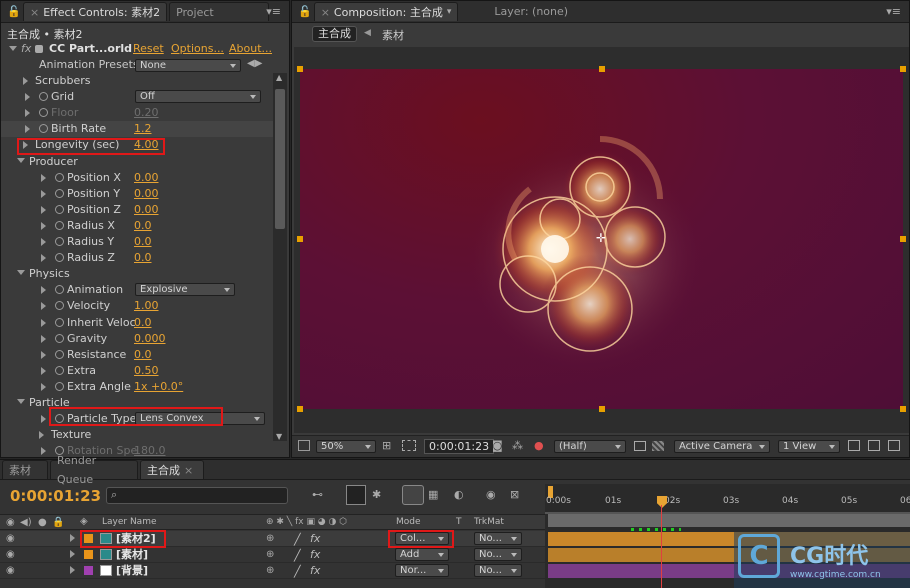  What do you see at coordinates (197, 495) in the screenshot?
I see `timeline-search-input: ⌕` at bounding box center [197, 495].